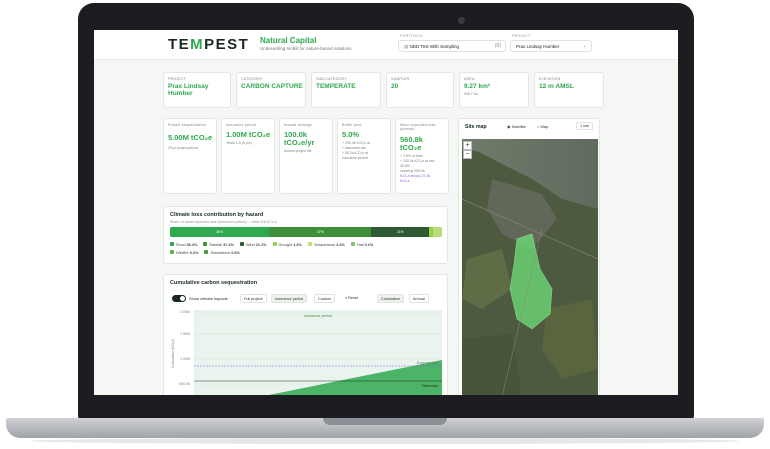  Describe the element at coordinates (287, 244) in the screenshot. I see `legend-item: Drought 1.3%` at that location.